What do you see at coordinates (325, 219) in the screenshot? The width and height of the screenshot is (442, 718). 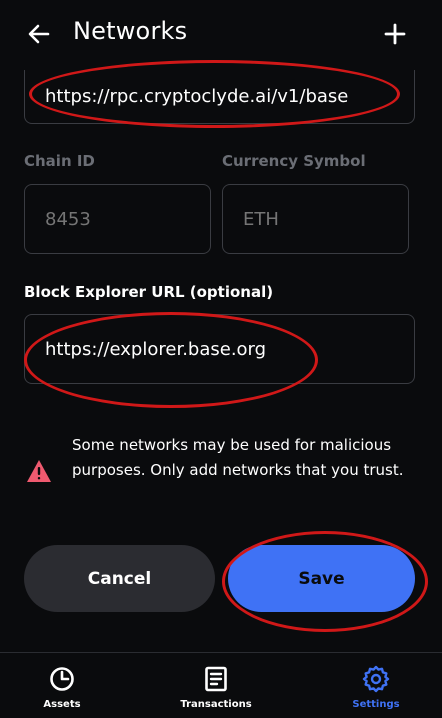 I see `currency-symbol-input` at bounding box center [325, 219].